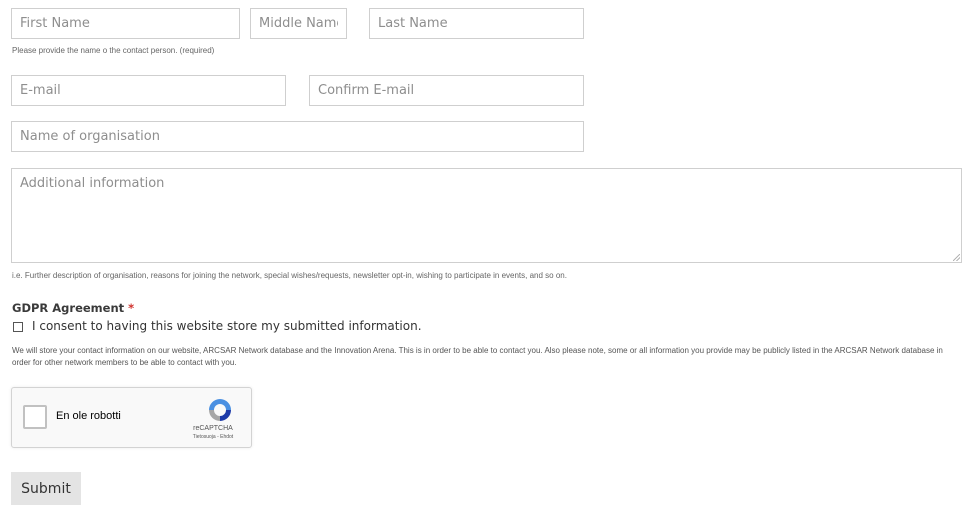  What do you see at coordinates (131, 308) in the screenshot?
I see `required-marker: *` at bounding box center [131, 308].